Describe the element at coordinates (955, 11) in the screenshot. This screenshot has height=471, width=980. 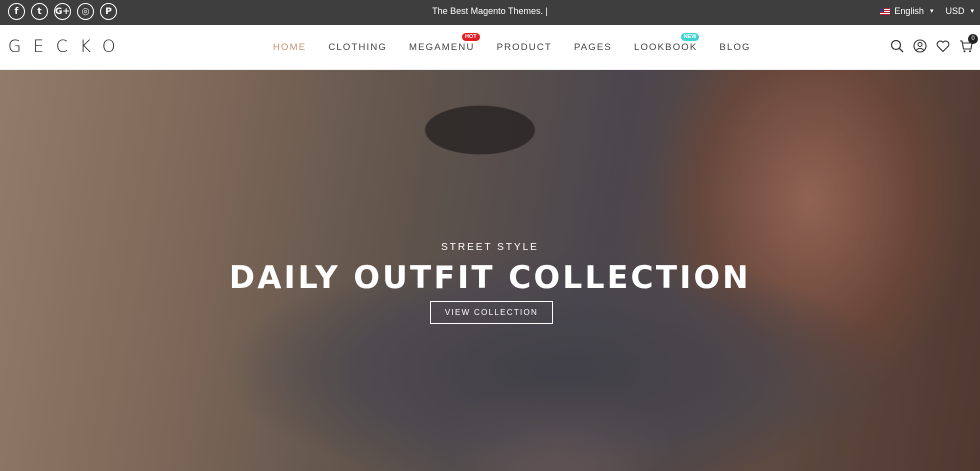
I see `currency-label: USD` at that location.